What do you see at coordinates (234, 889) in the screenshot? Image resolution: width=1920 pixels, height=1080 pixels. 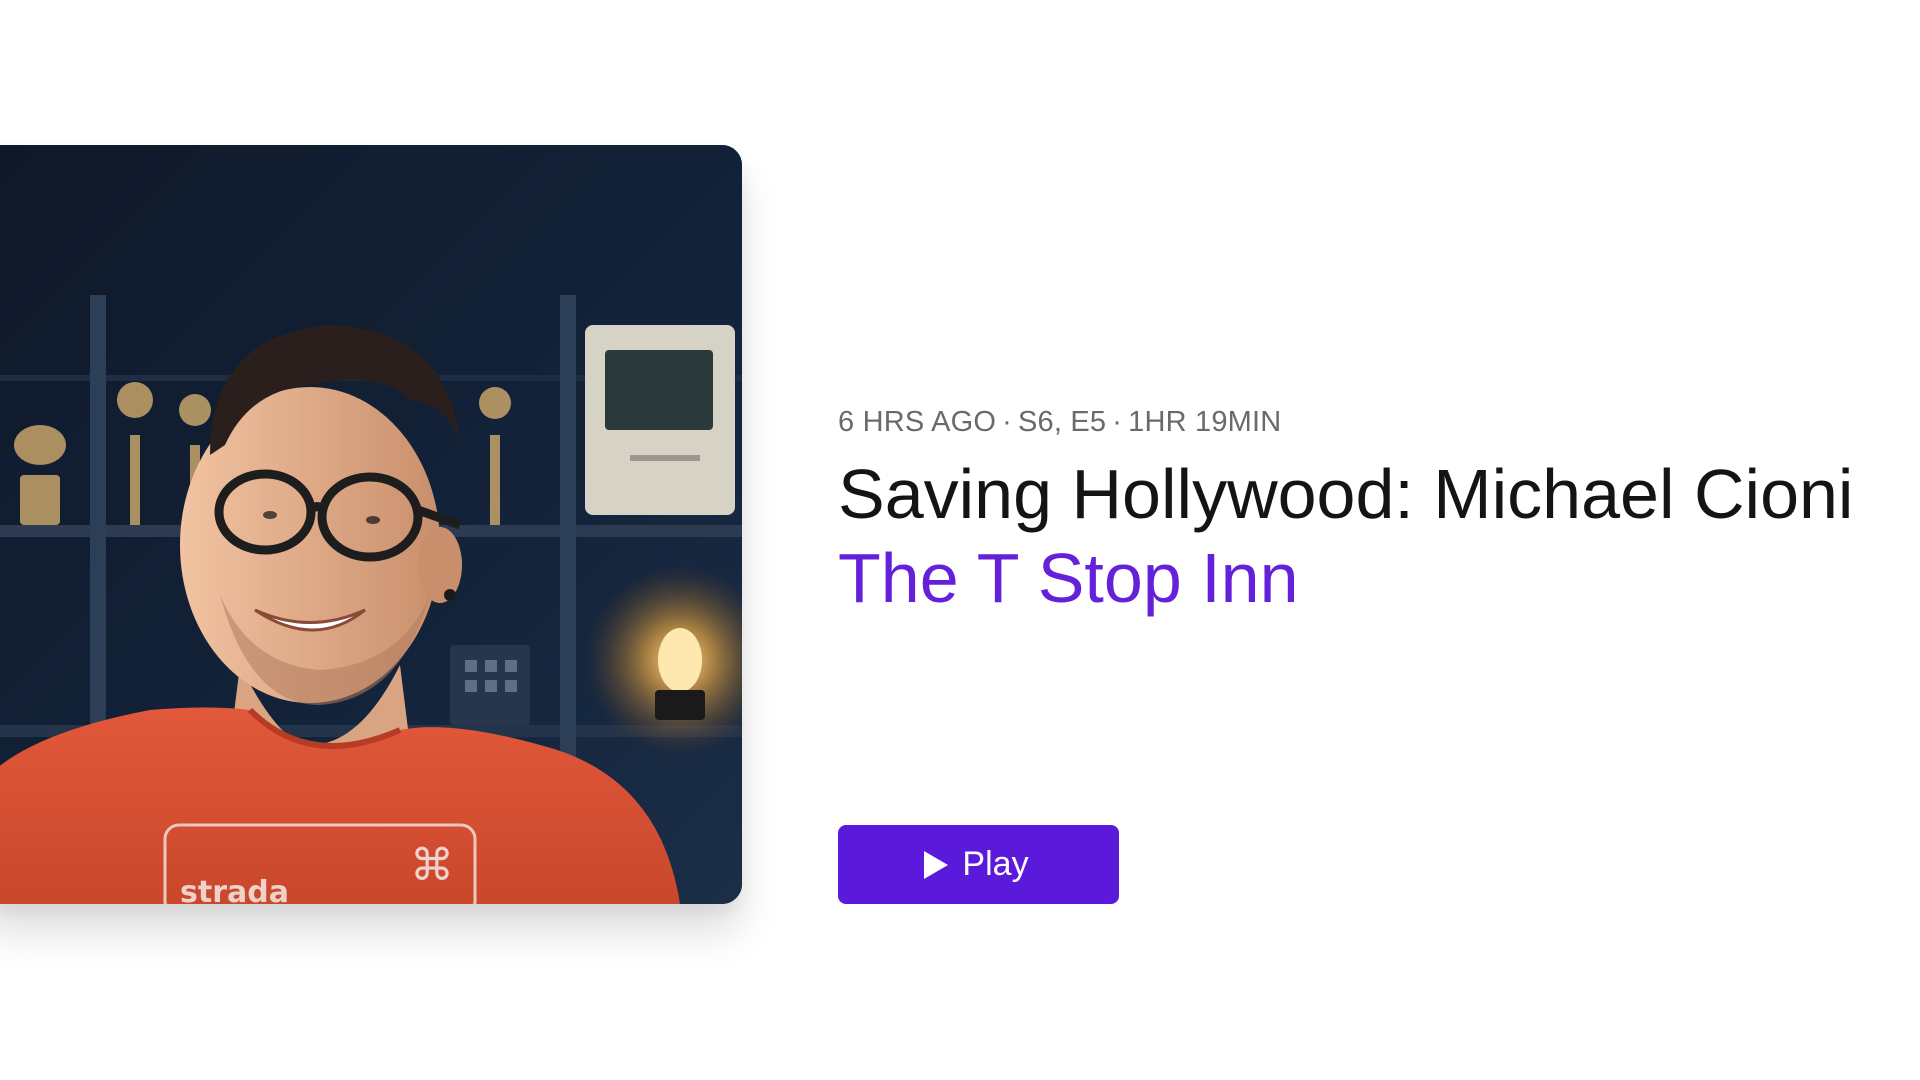 I see `artwork-shirt-text: strada` at bounding box center [234, 889].